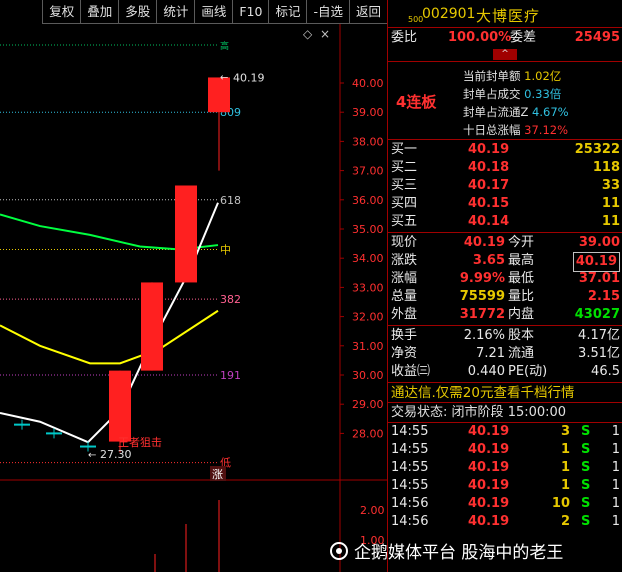 This screenshot has width=622, height=572. I want to click on price-tick-label: 35.00, so click(368, 229).